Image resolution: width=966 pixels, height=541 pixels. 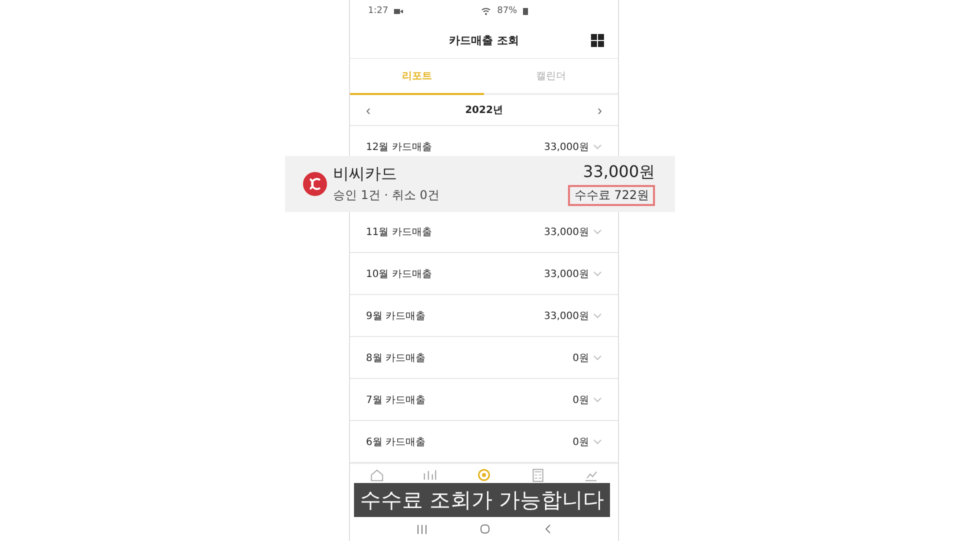 What do you see at coordinates (538, 475) in the screenshot?
I see `calculator-icon` at bounding box center [538, 475].